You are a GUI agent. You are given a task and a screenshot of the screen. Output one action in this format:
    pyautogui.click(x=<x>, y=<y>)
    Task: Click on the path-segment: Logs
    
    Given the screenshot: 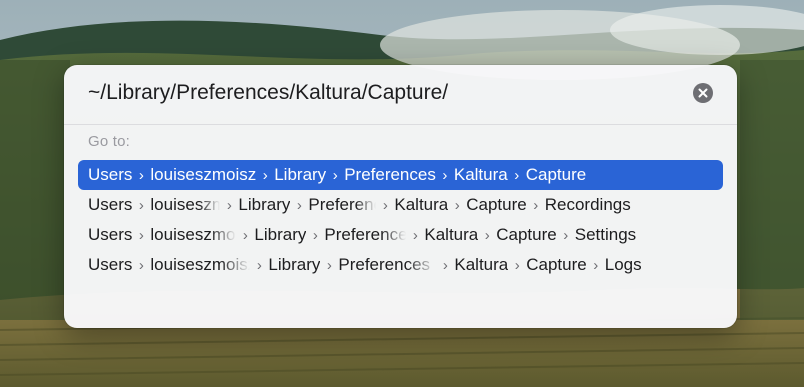 What is the action you would take?
    pyautogui.click(x=623, y=264)
    